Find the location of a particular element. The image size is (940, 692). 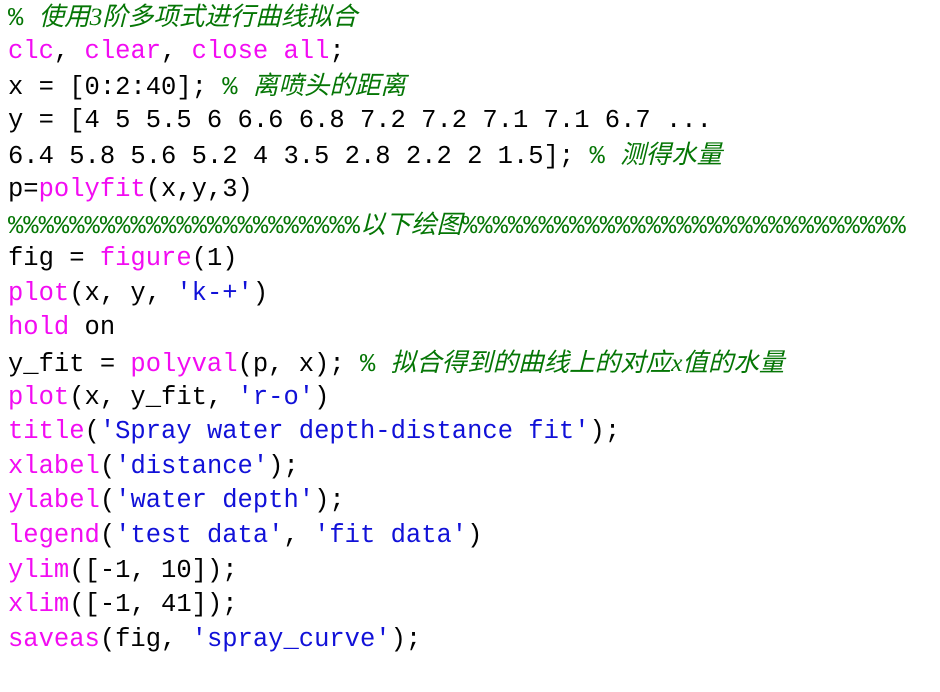

code-token-string: 'spray_curve' is located at coordinates (291, 639).